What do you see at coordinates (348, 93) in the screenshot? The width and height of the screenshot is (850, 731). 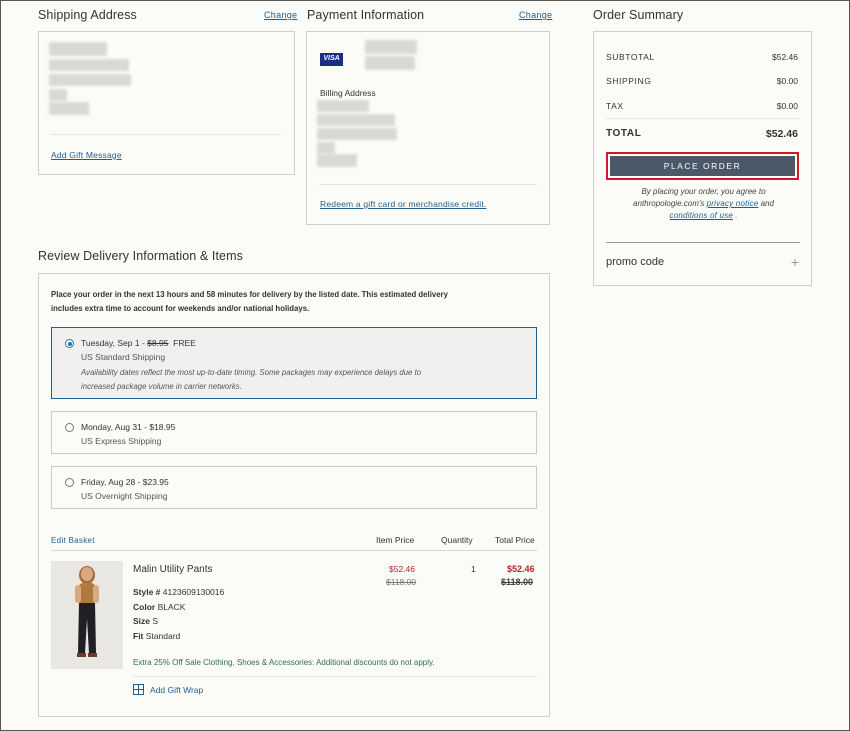 I see `billing-address-label: Billing Address` at bounding box center [348, 93].